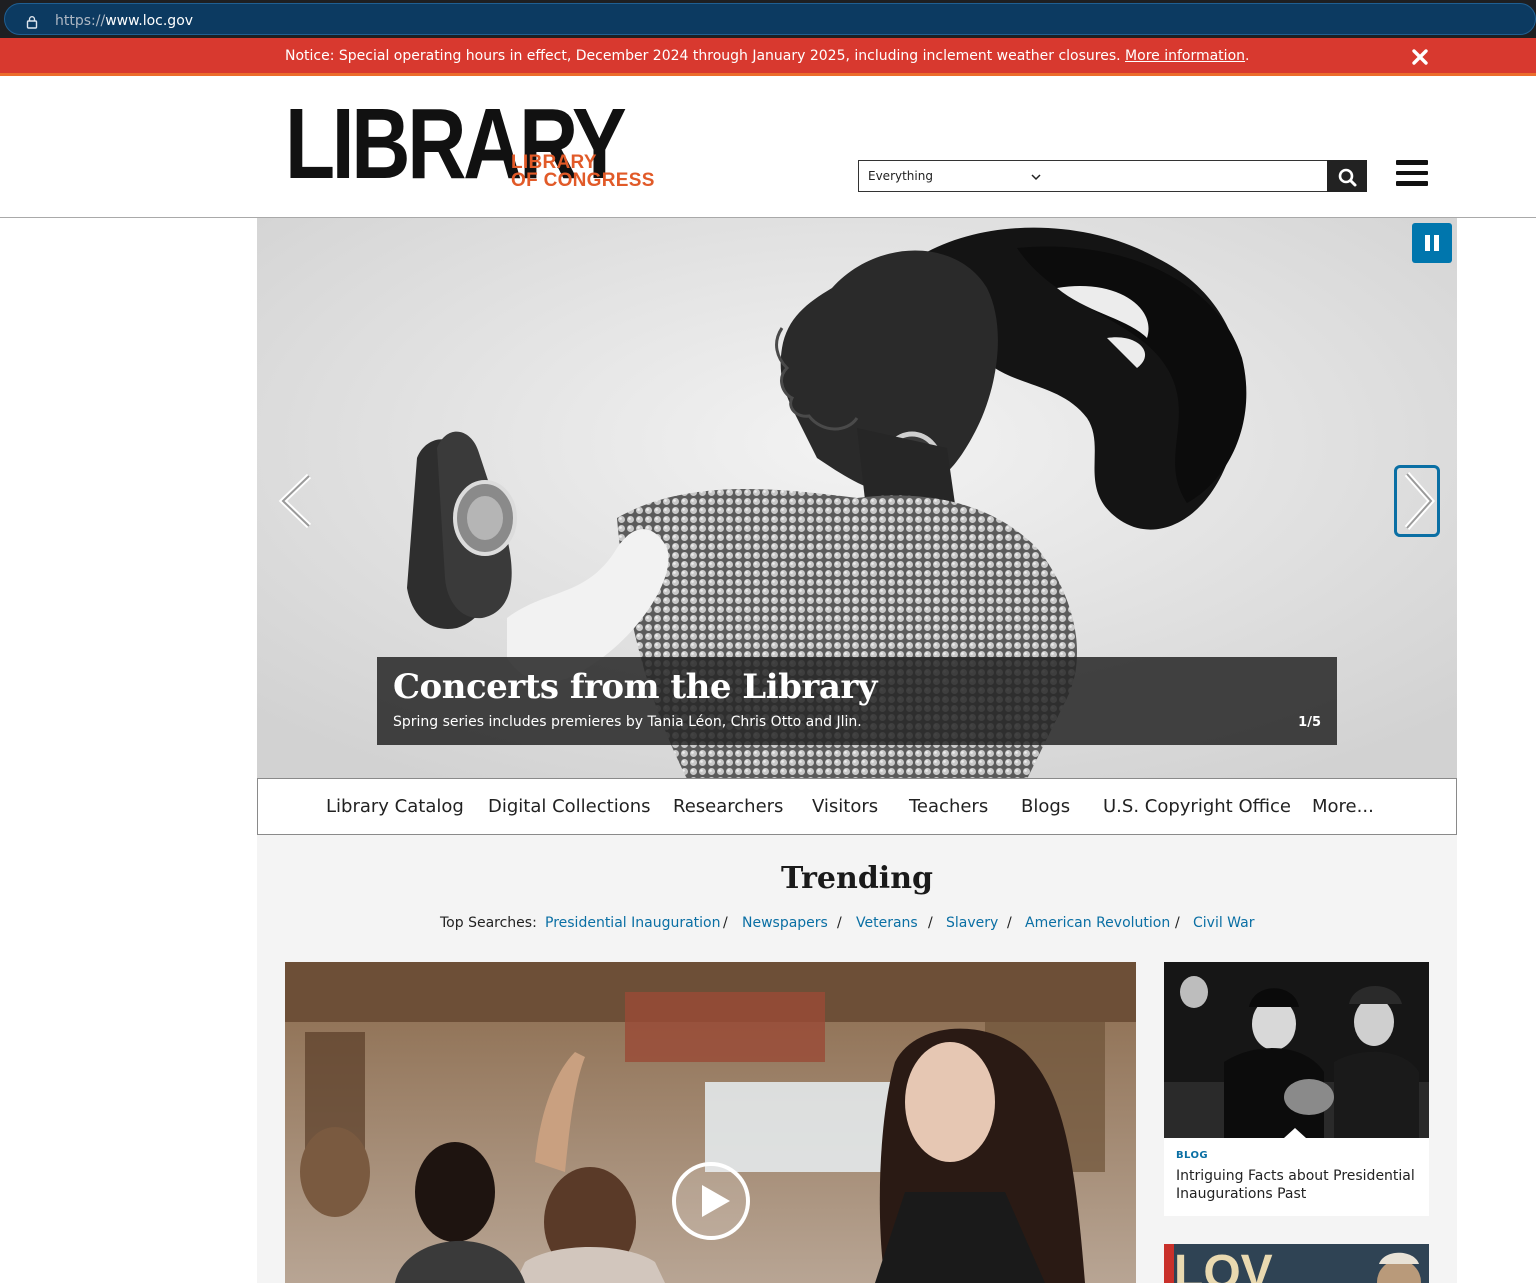  I want to click on blog-card-image, so click(1296, 1050).